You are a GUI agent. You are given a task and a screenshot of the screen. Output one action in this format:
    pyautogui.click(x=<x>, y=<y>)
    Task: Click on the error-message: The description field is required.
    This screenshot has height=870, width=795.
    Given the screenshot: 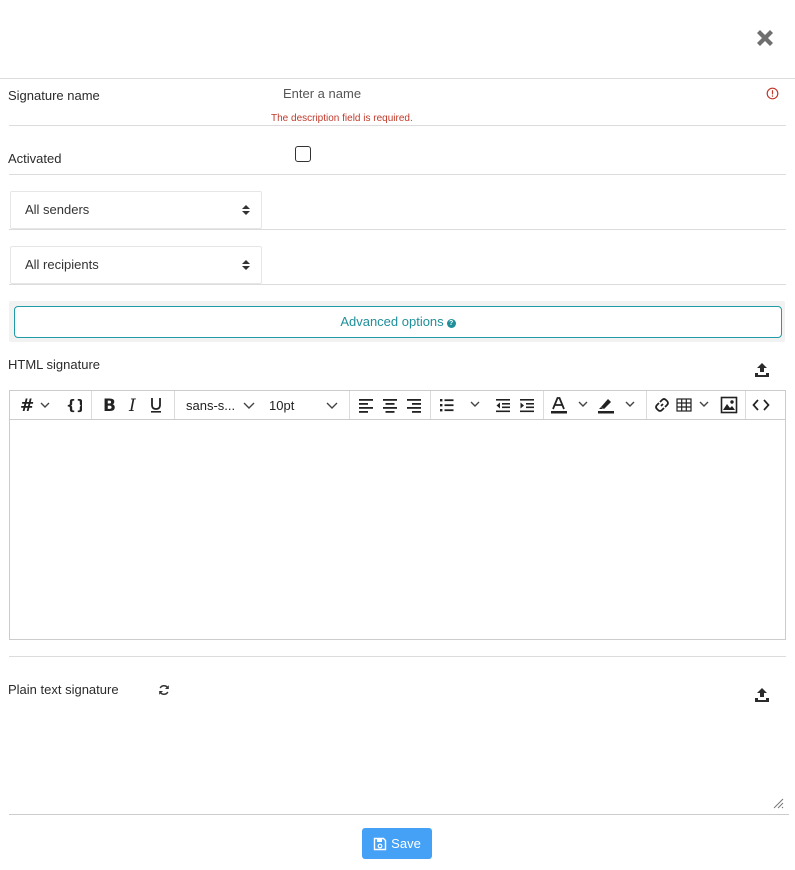 What is the action you would take?
    pyautogui.click(x=342, y=118)
    